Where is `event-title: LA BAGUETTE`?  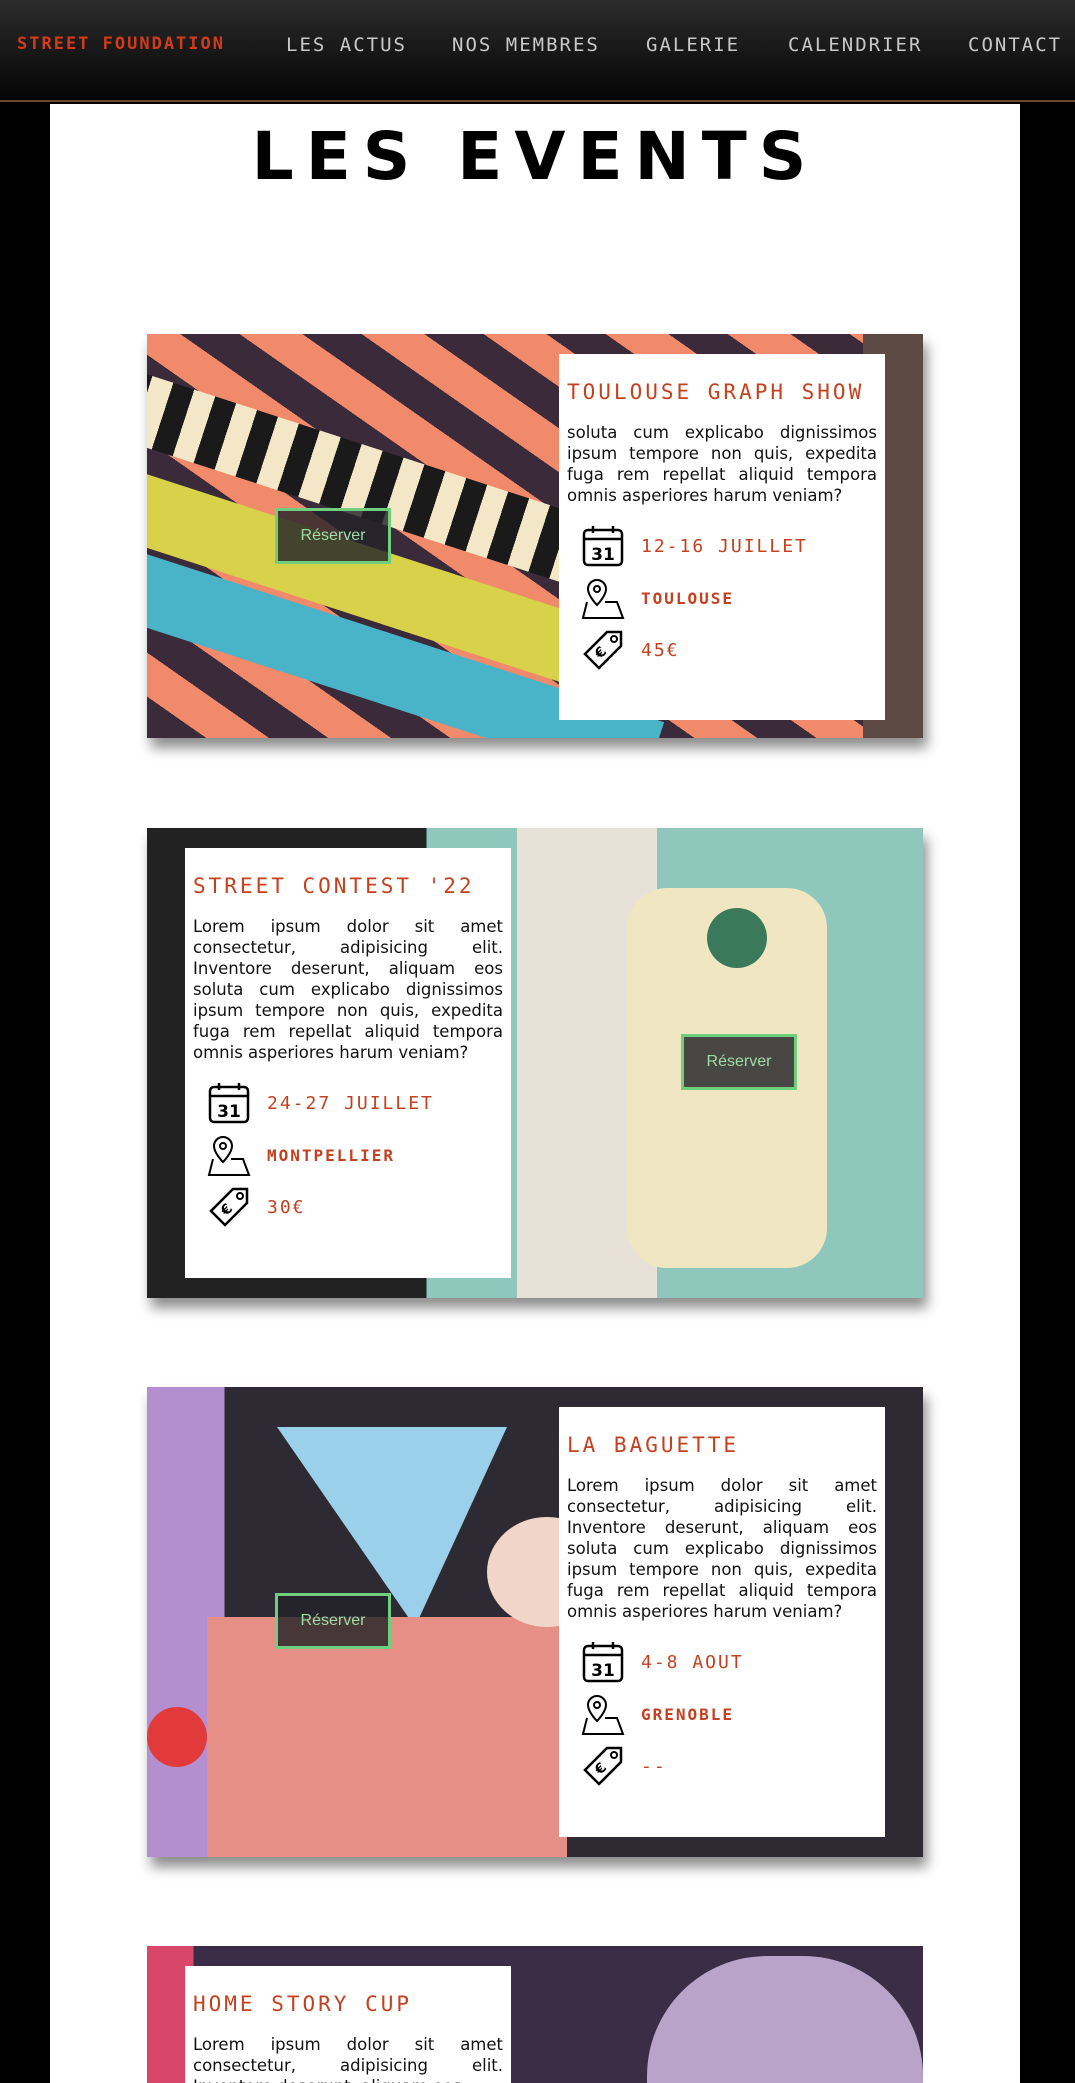
event-title: LA BAGUETTE is located at coordinates (653, 1445).